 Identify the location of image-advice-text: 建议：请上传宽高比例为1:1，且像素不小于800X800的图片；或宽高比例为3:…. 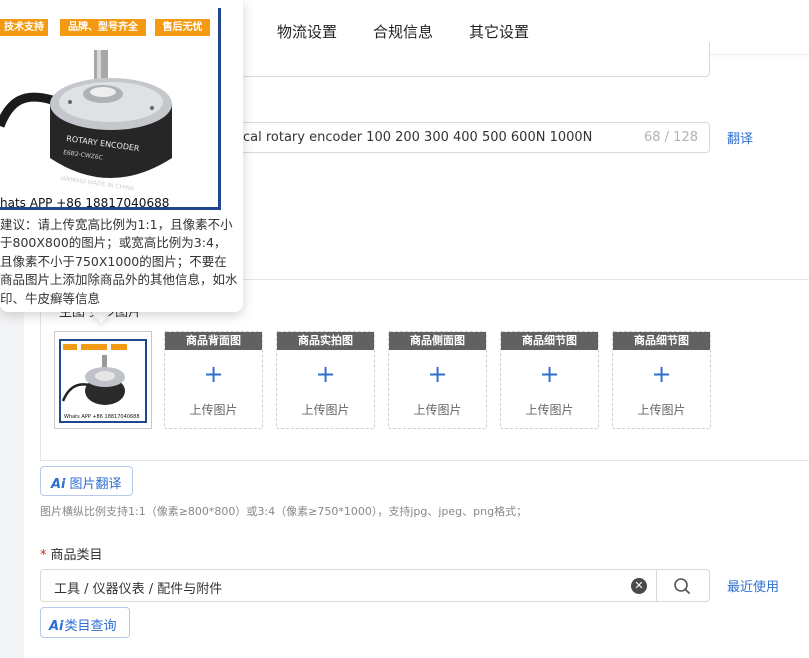
(119, 261).